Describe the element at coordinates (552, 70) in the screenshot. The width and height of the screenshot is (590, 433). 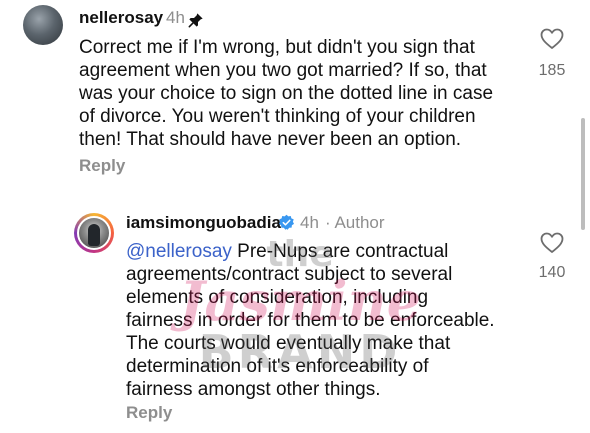
I see `like-count: 185` at that location.